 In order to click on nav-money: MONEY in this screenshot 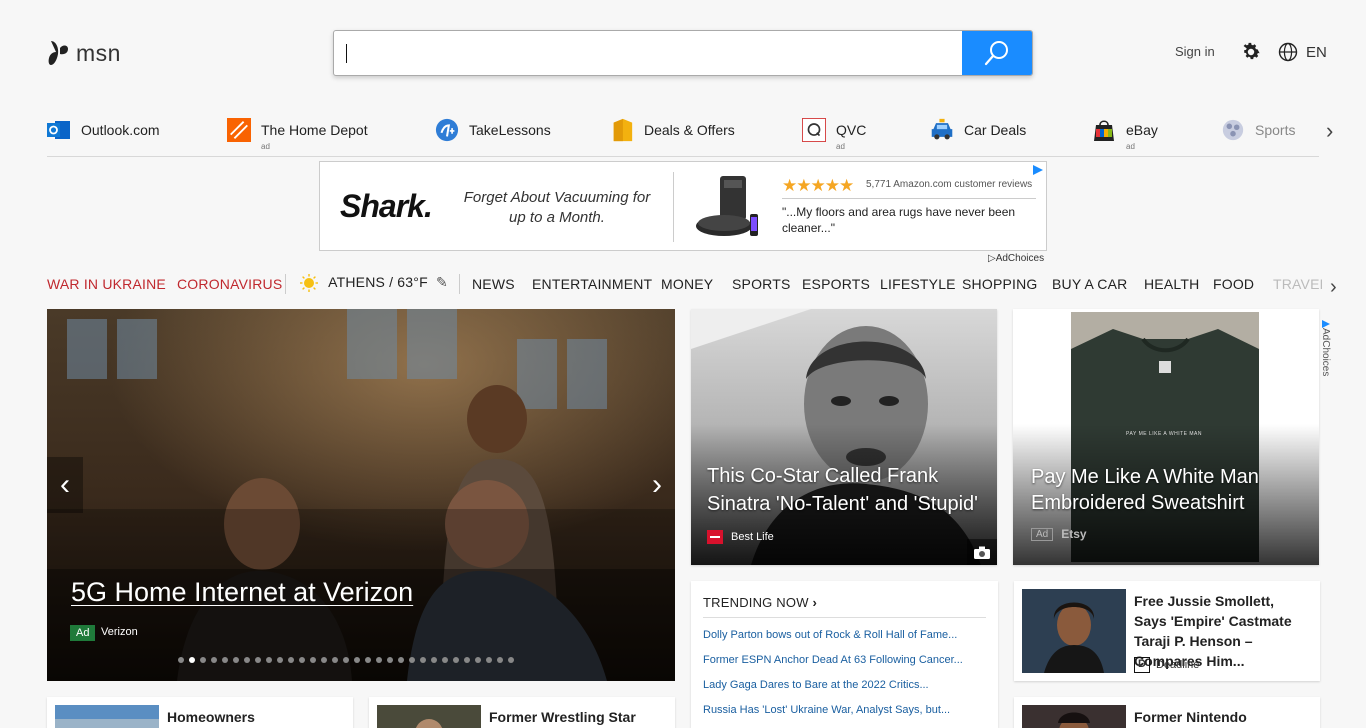, I will do `click(687, 284)`.